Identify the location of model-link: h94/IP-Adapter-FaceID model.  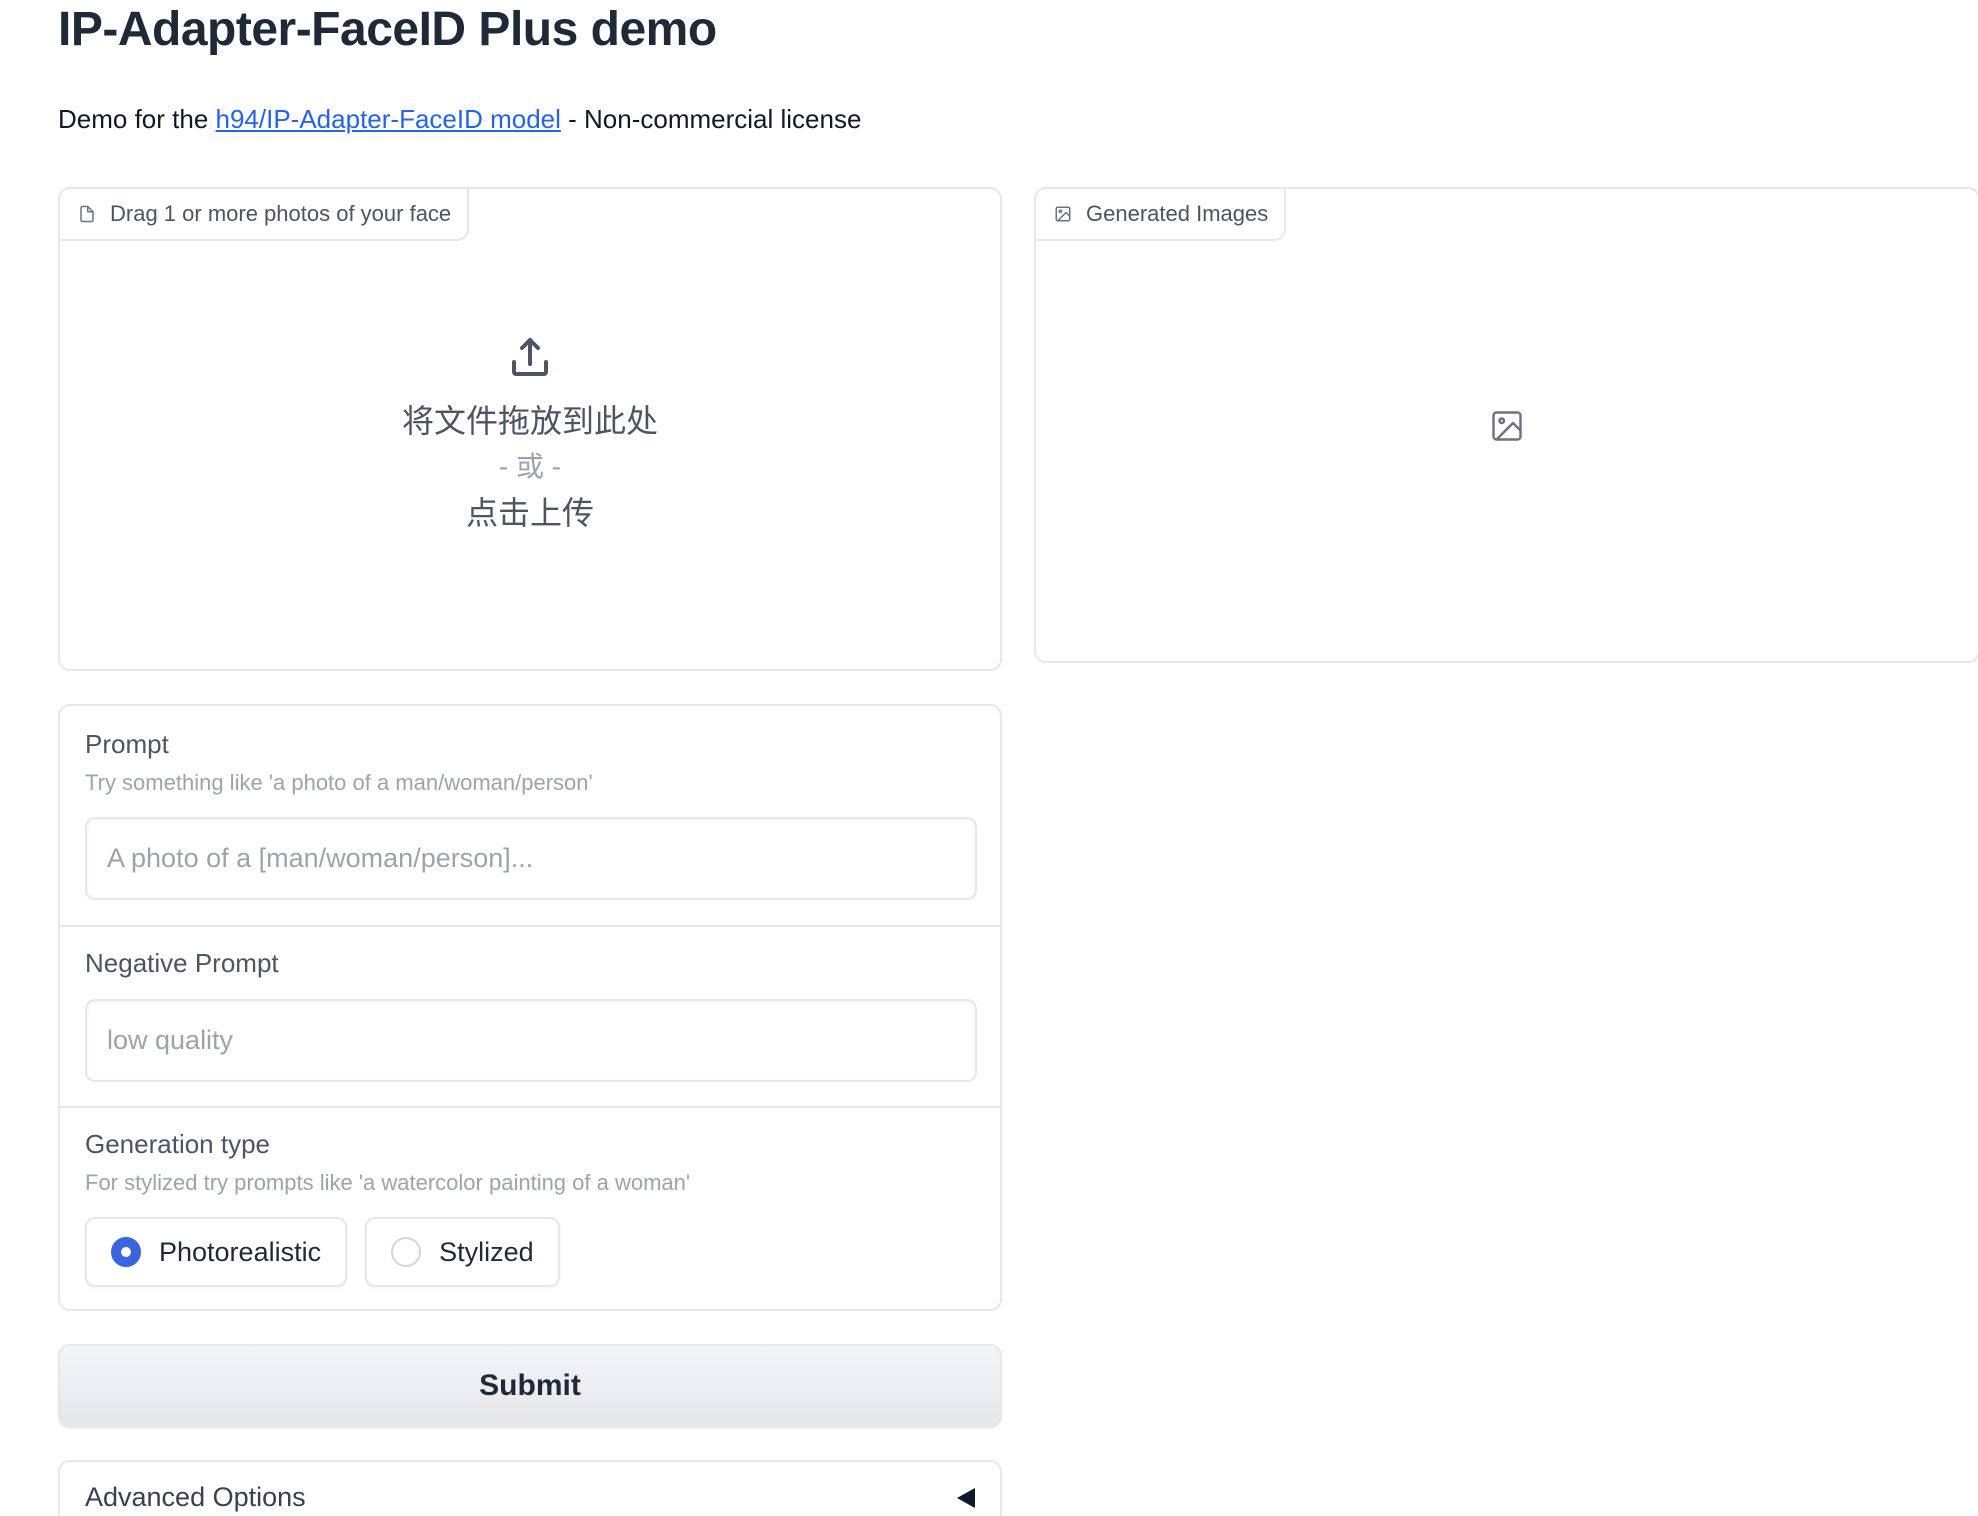
(388, 119).